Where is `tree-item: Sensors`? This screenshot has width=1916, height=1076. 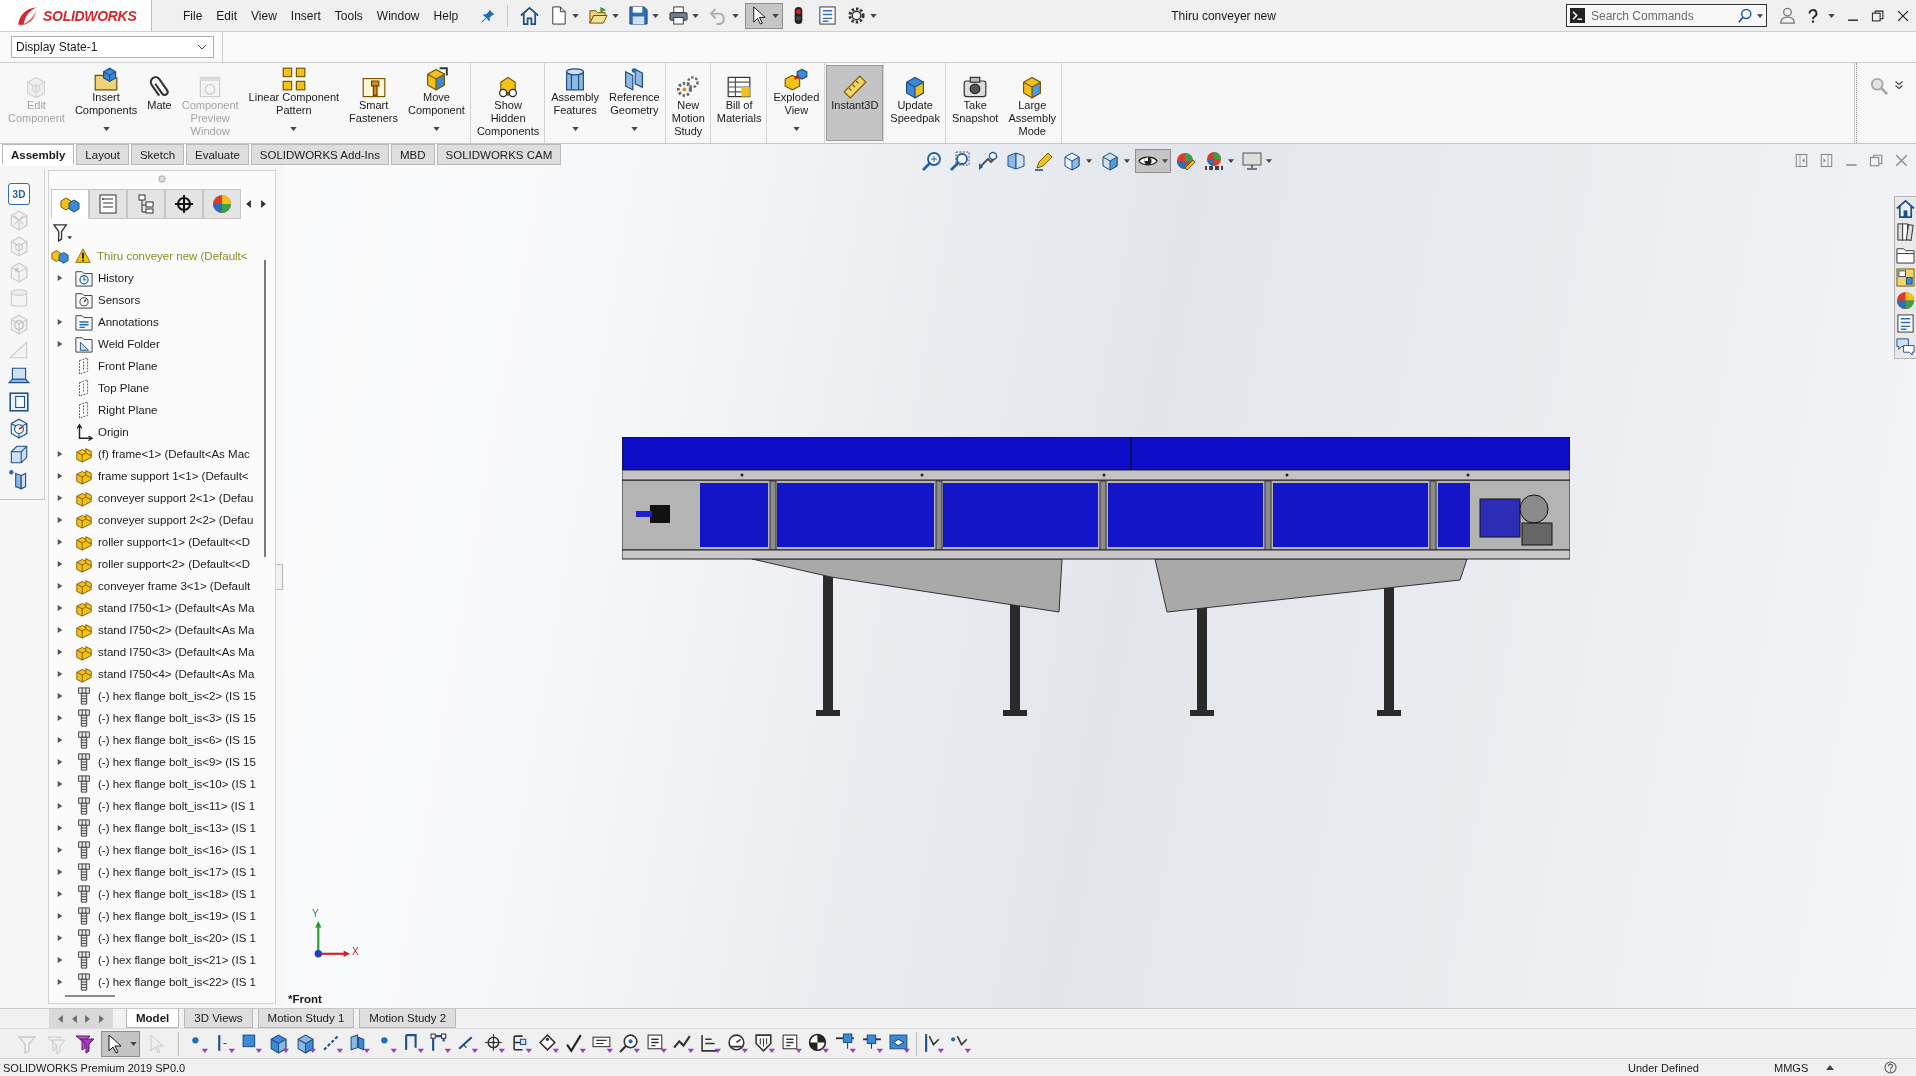
tree-item: Sensors is located at coordinates (95, 300).